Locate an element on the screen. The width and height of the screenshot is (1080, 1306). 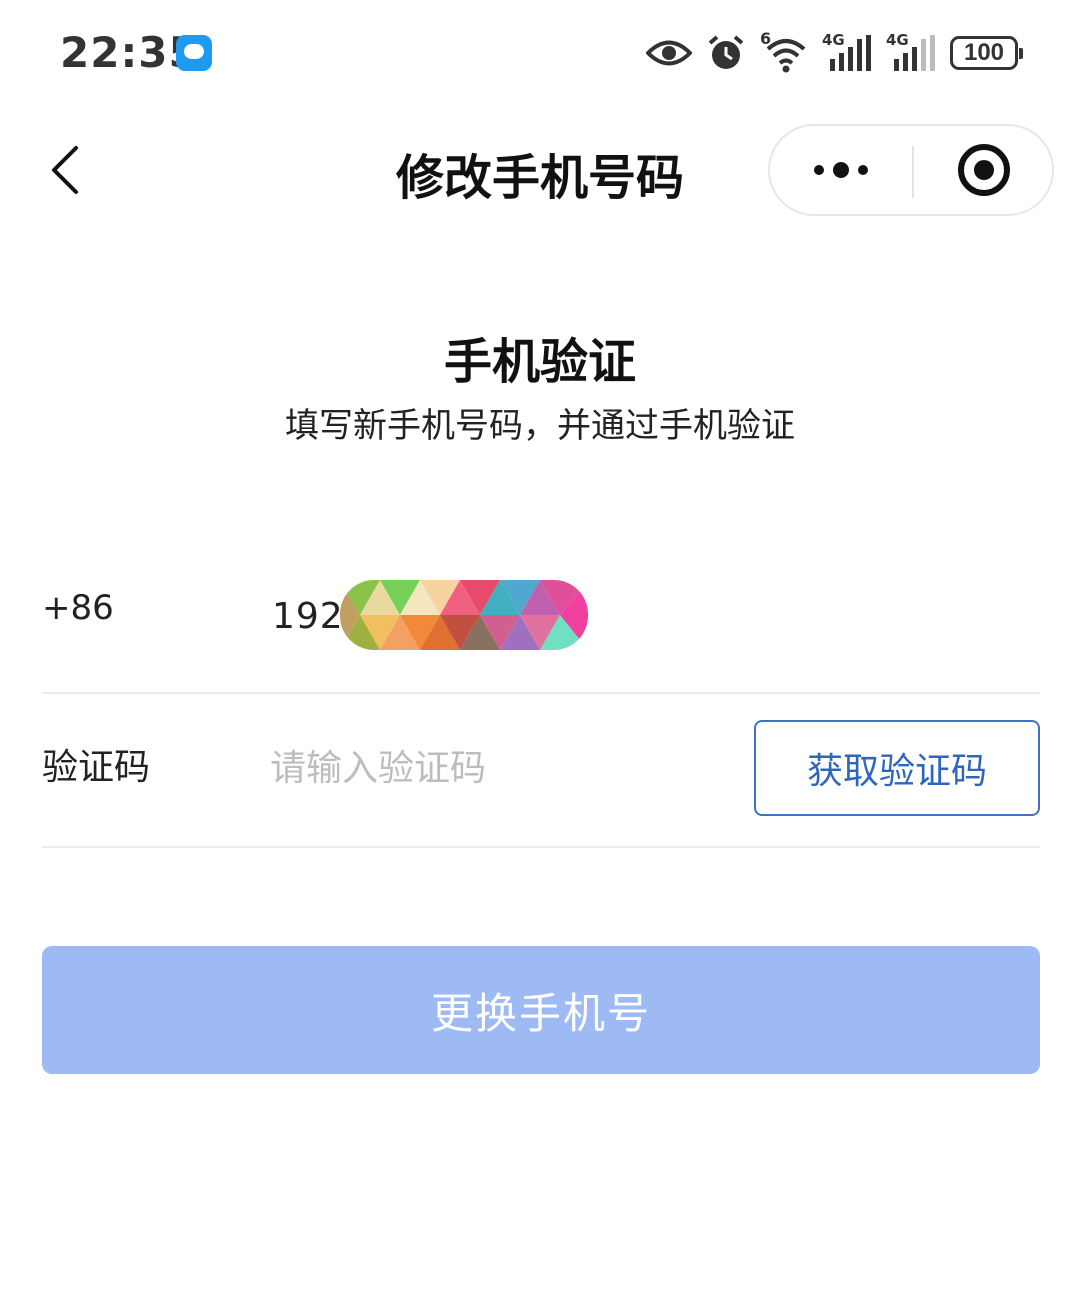
back-button is located at coordinates (65, 170).